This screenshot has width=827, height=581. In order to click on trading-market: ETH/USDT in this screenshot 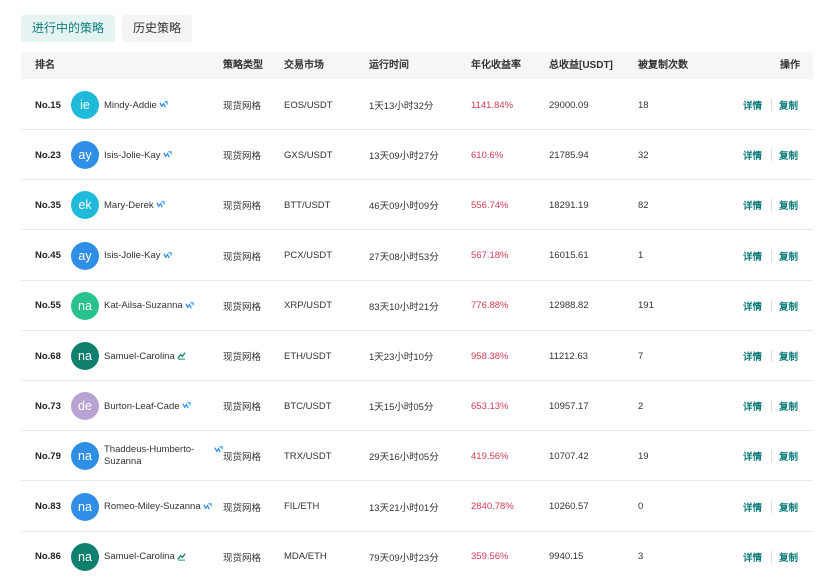, I will do `click(308, 356)`.